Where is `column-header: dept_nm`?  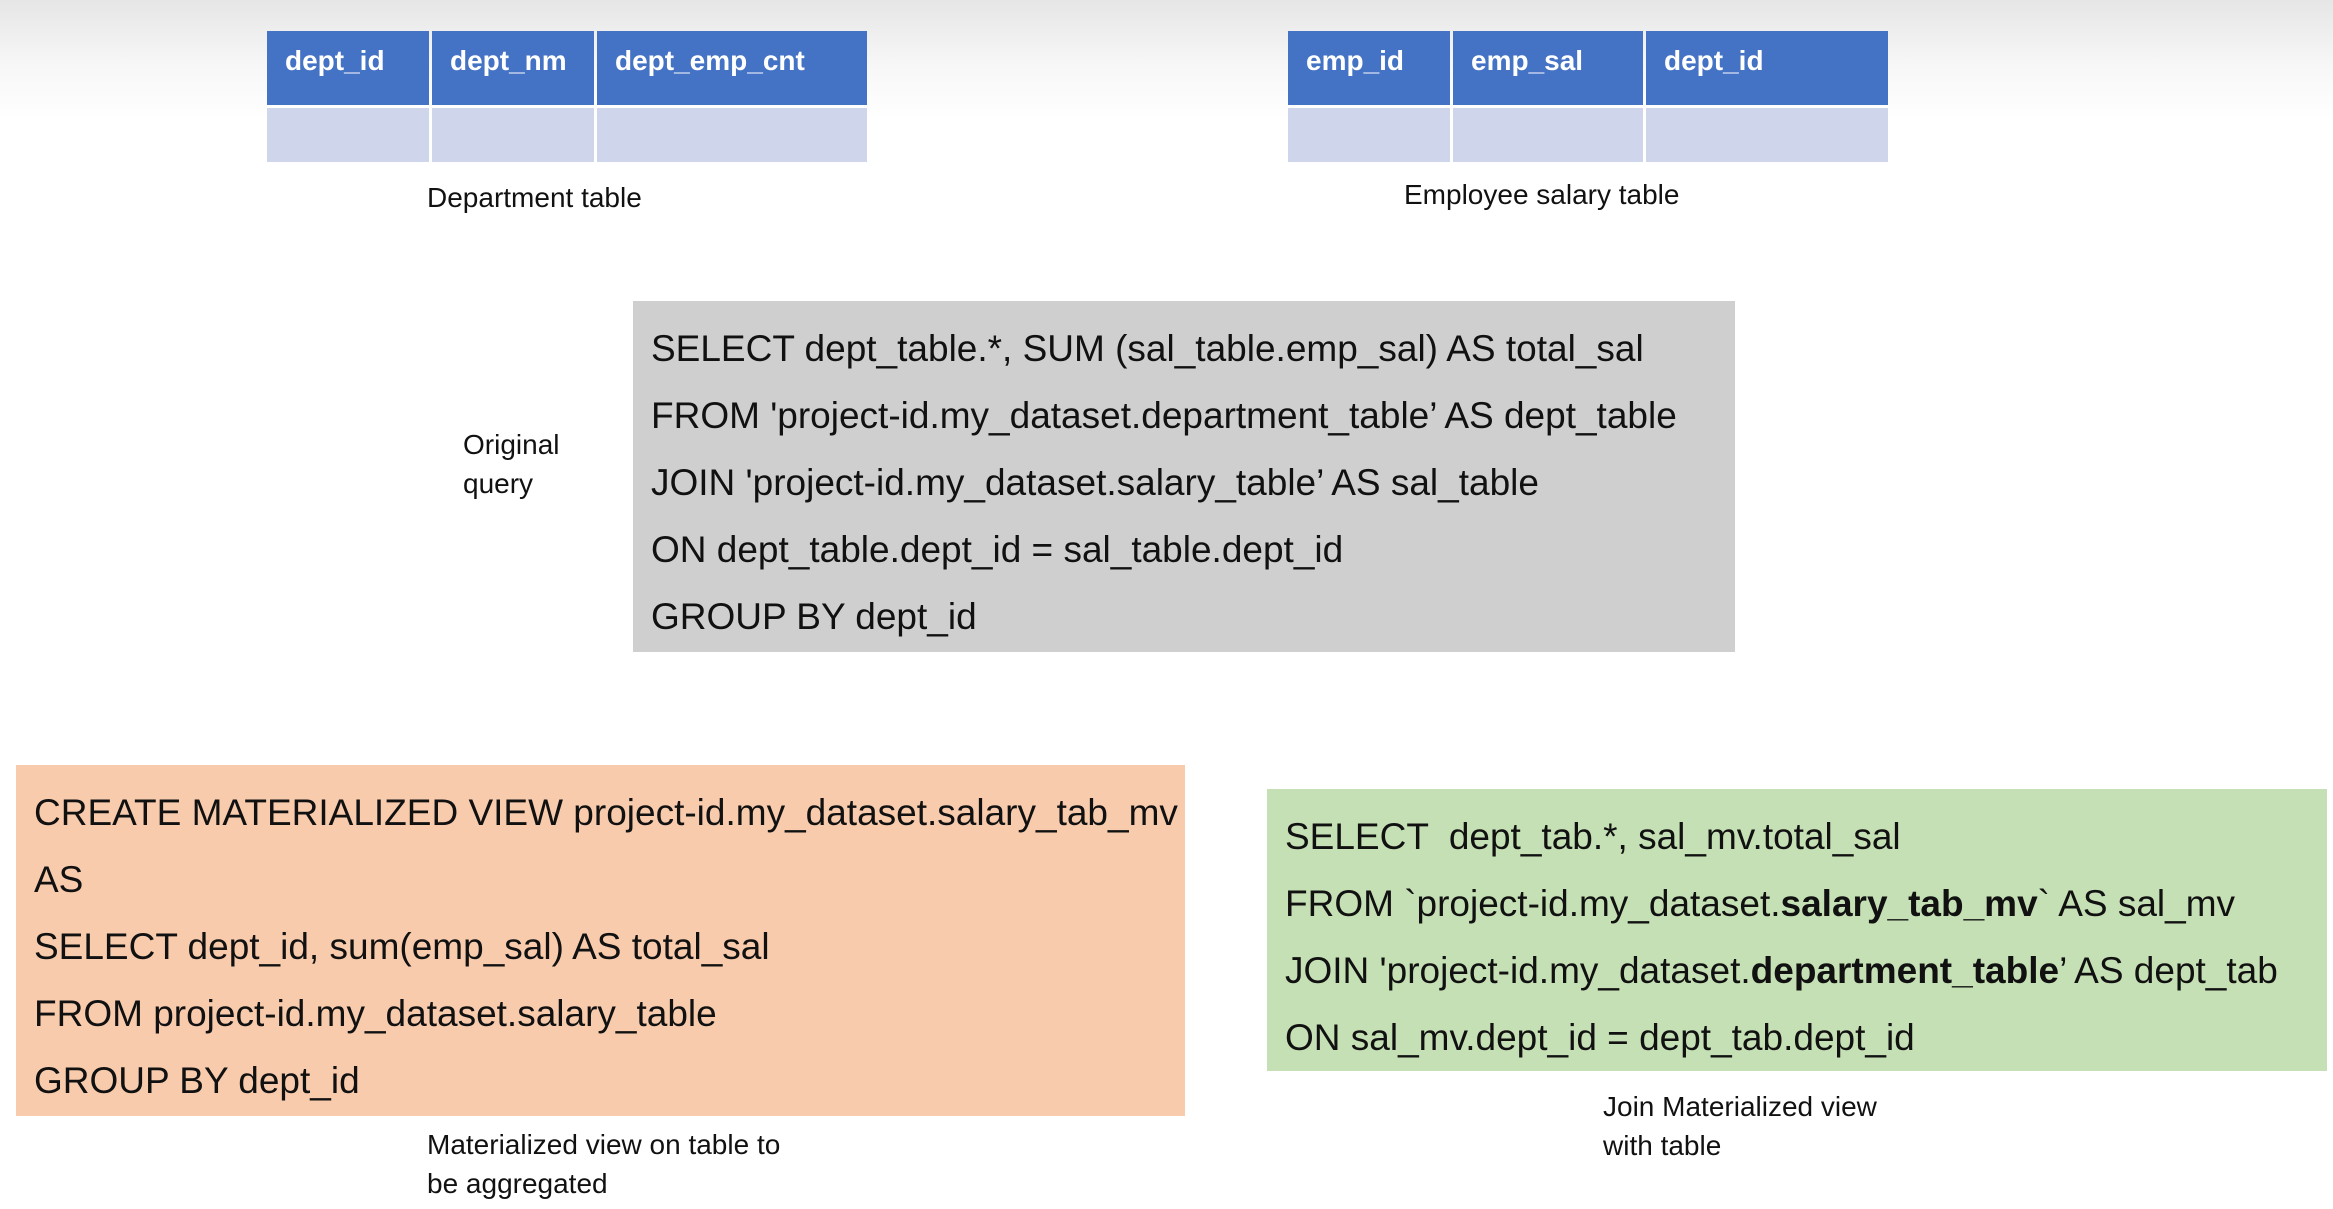 column-header: dept_nm is located at coordinates (513, 69).